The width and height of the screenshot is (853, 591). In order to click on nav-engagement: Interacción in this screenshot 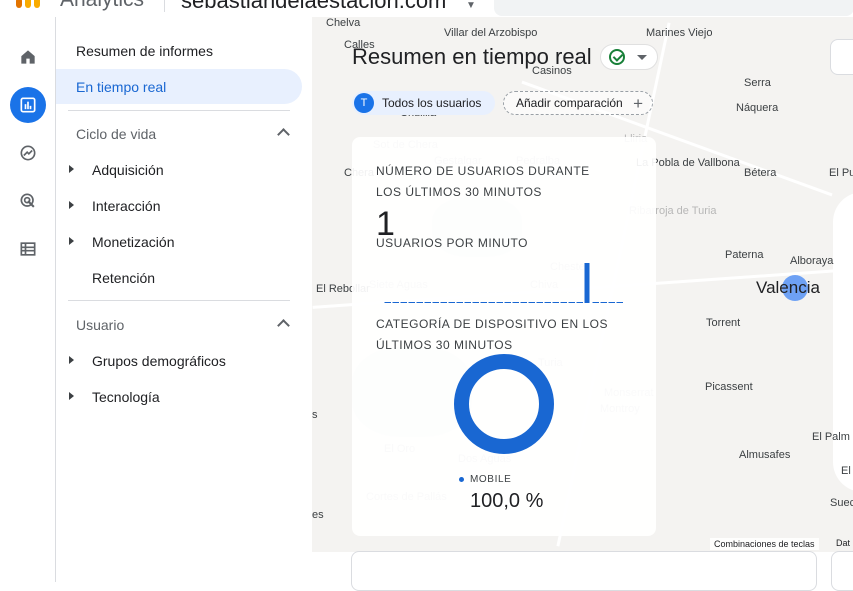, I will do `click(179, 205)`.